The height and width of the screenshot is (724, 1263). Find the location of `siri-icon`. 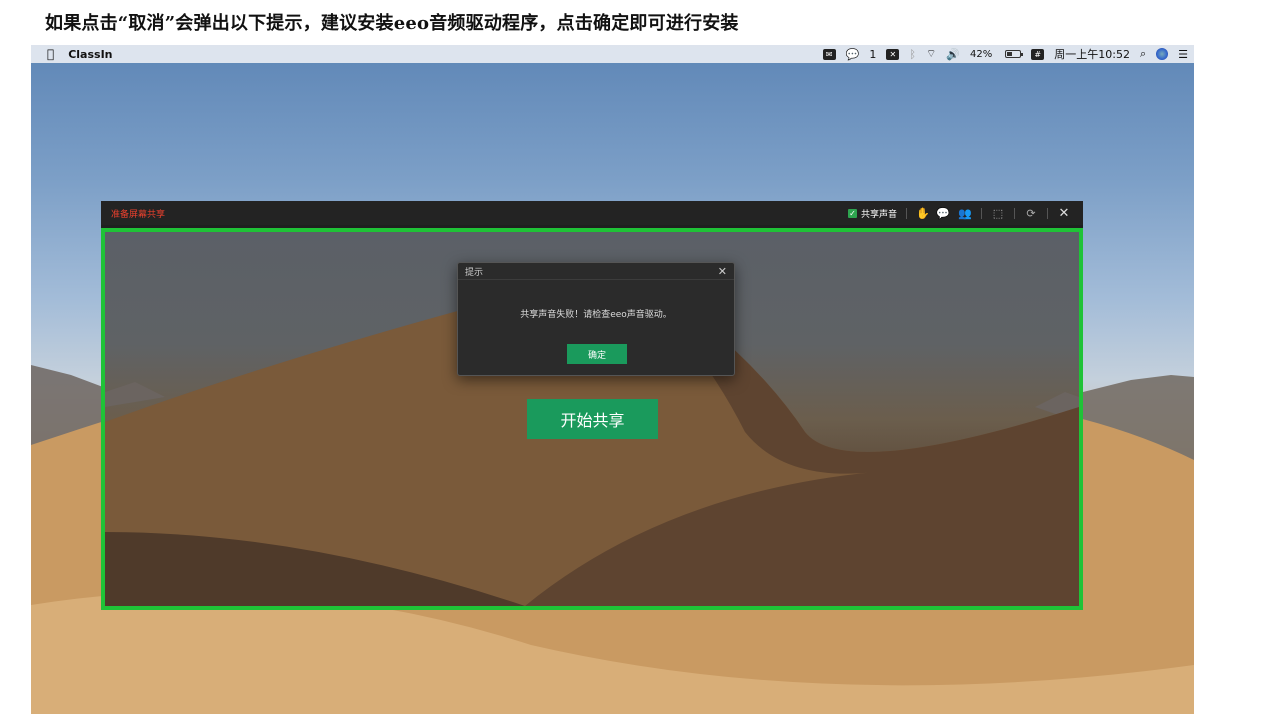

siri-icon is located at coordinates (1162, 54).